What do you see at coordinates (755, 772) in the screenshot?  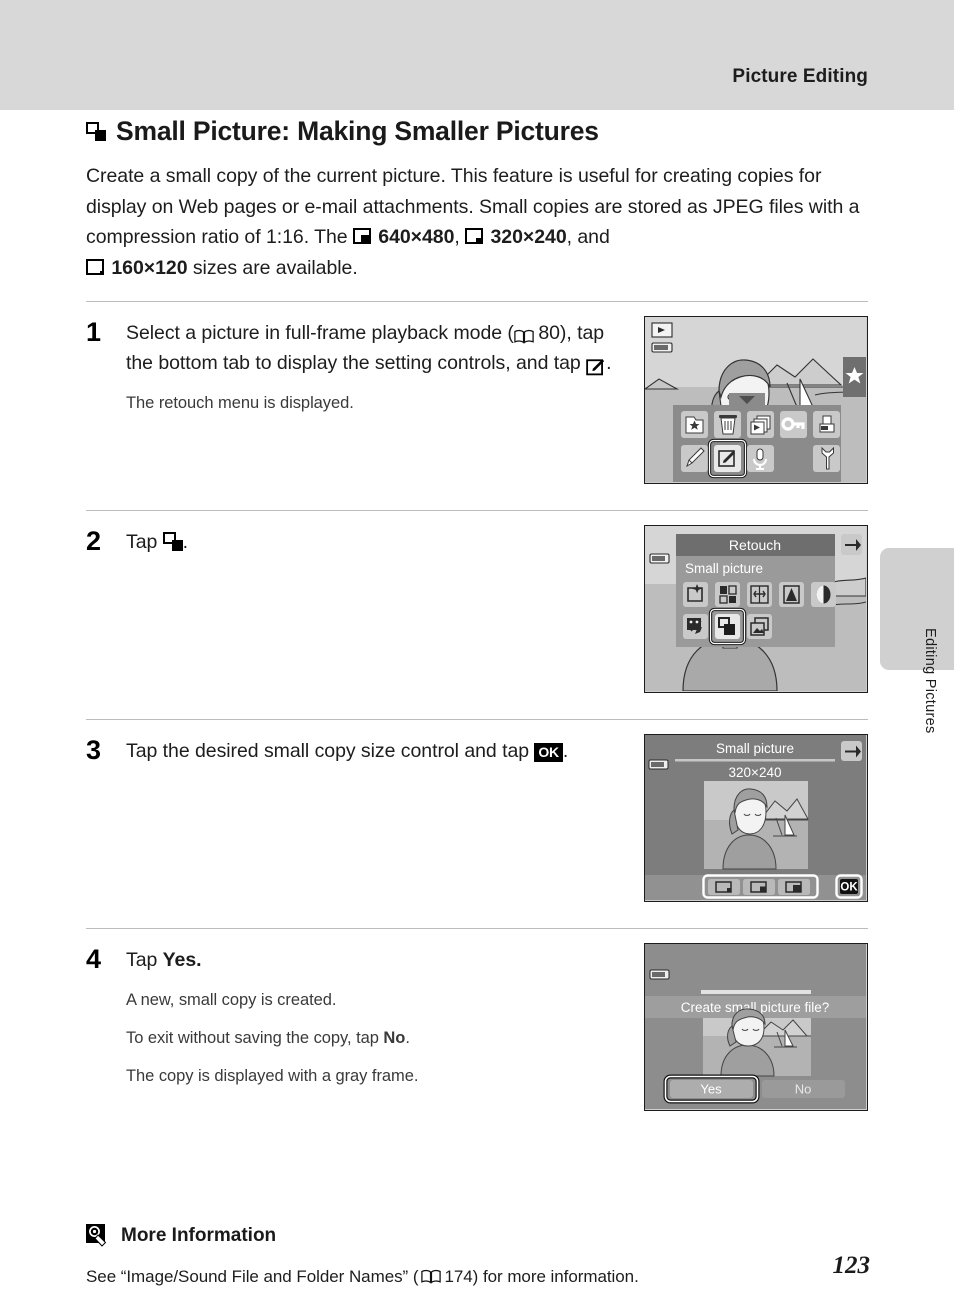 I see `size-value: 320×240` at bounding box center [755, 772].